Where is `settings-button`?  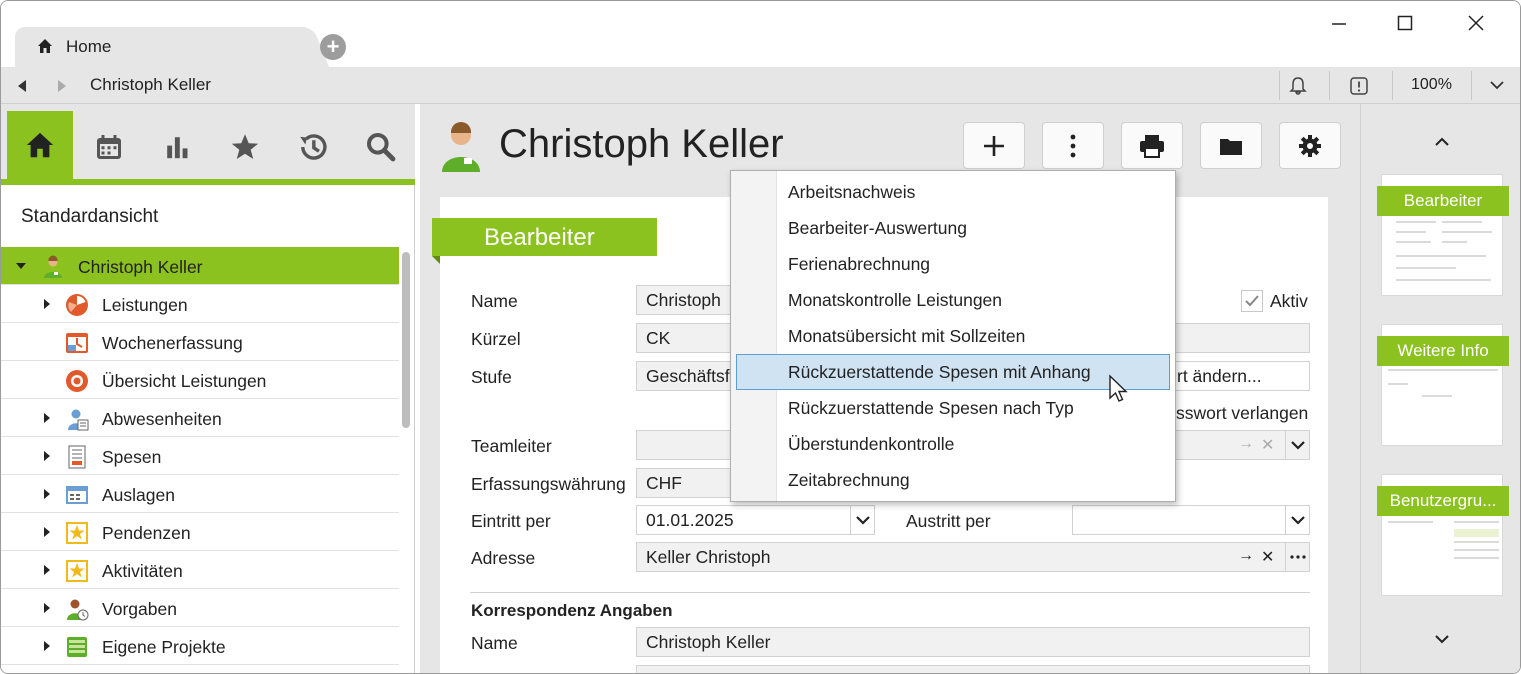 settings-button is located at coordinates (1310, 145).